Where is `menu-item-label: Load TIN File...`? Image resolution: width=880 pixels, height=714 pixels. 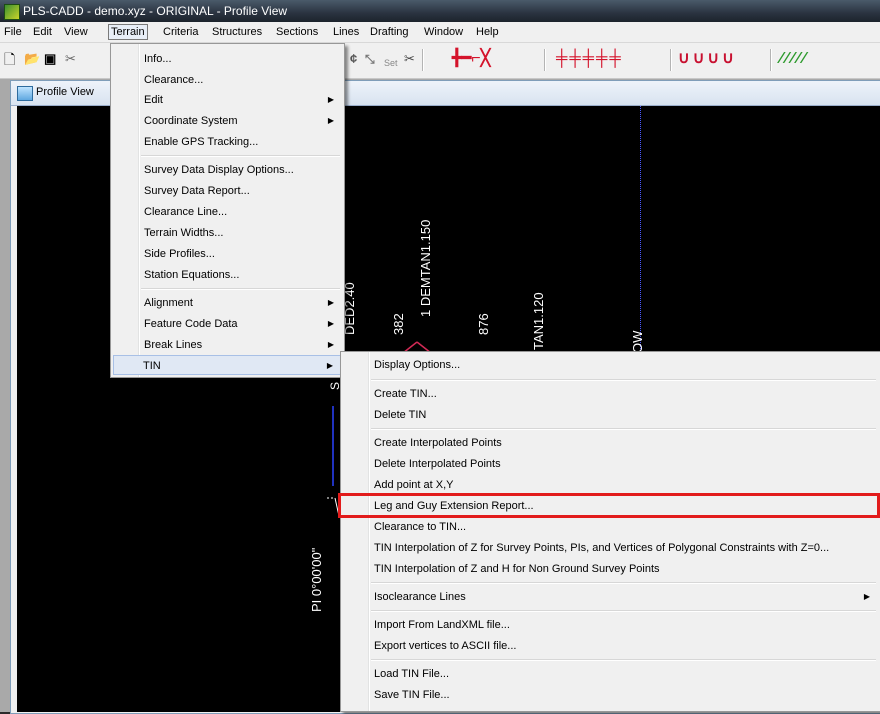
menu-item-label: Load TIN File... is located at coordinates (411, 674).